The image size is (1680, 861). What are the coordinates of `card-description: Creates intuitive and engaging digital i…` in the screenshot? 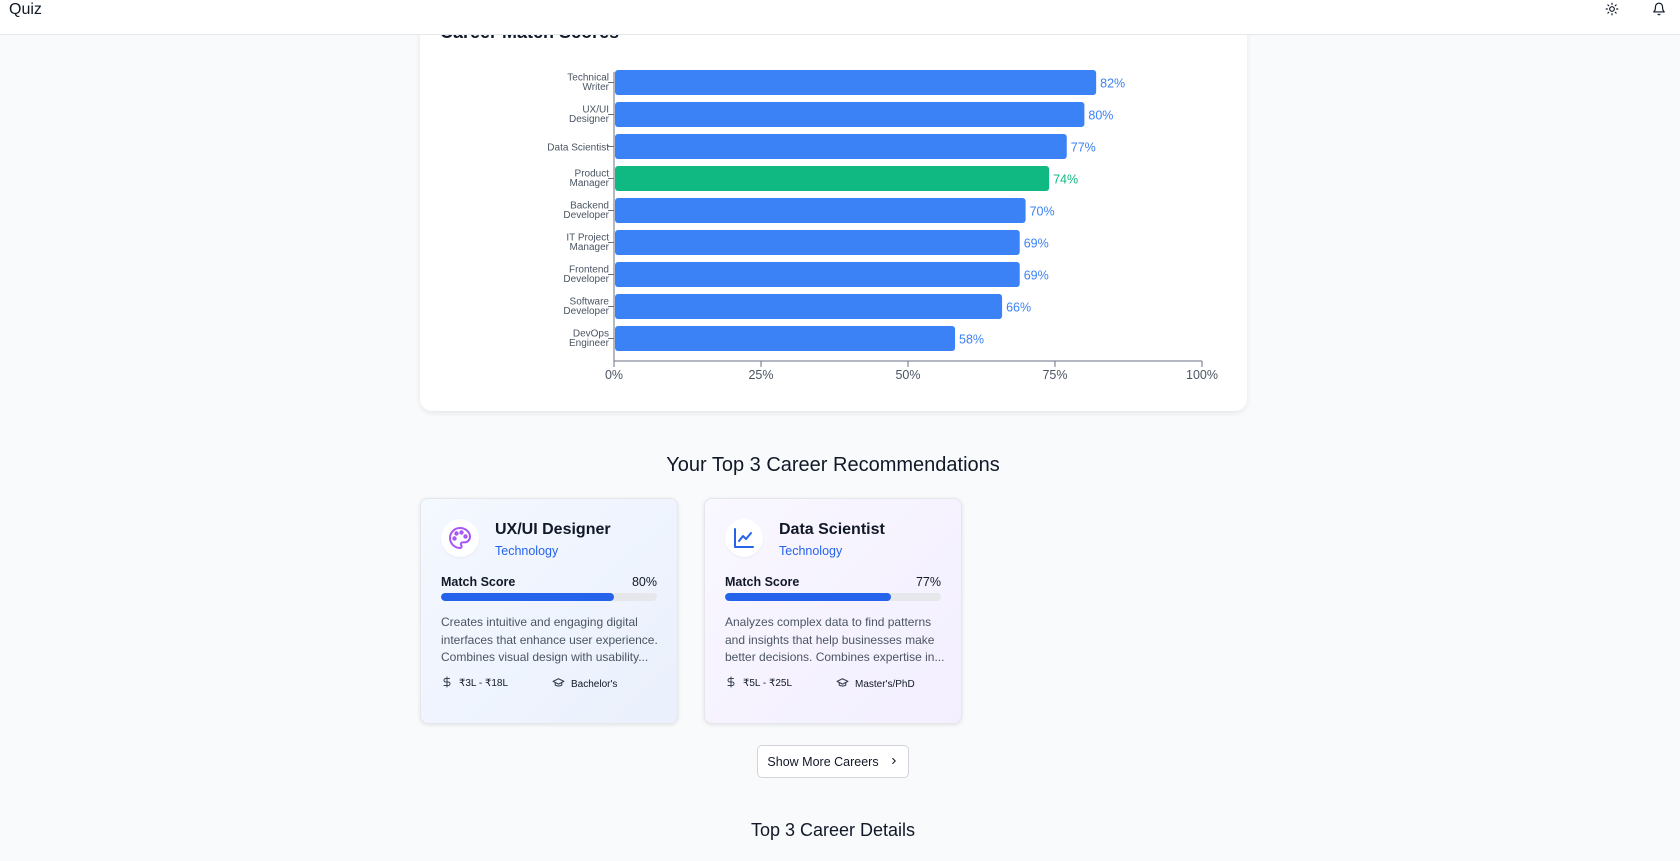 It's located at (549, 639).